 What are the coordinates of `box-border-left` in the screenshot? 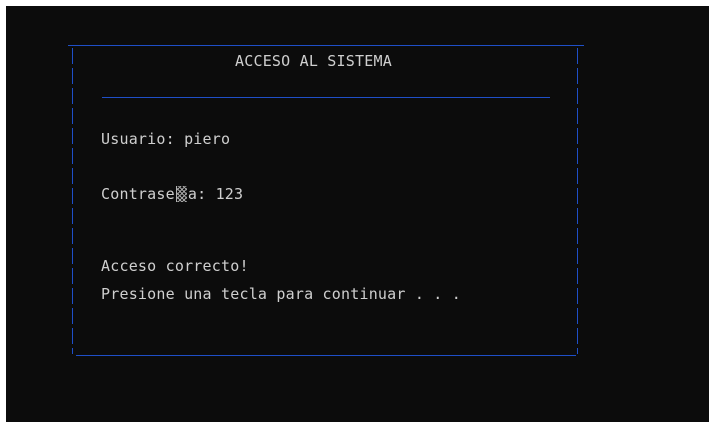 It's located at (72, 201).